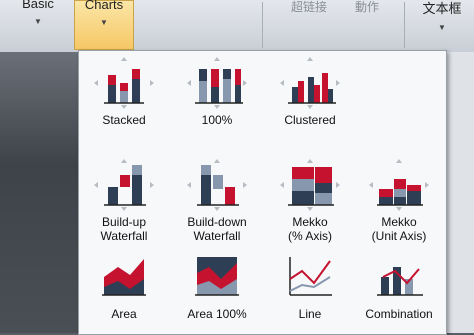  What do you see at coordinates (399, 229) in the screenshot?
I see `chart-label: Mekko (Unit Axis)` at bounding box center [399, 229].